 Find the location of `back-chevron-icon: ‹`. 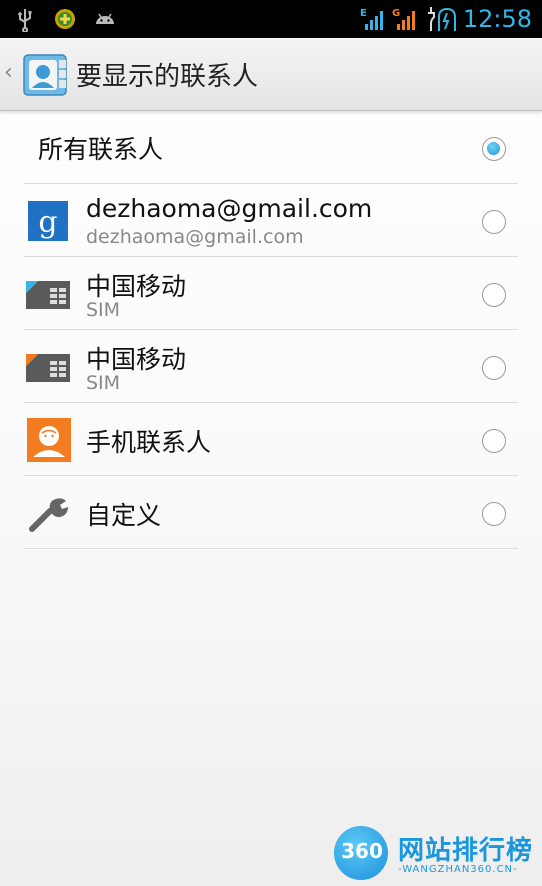

back-chevron-icon: ‹ is located at coordinates (8, 72).